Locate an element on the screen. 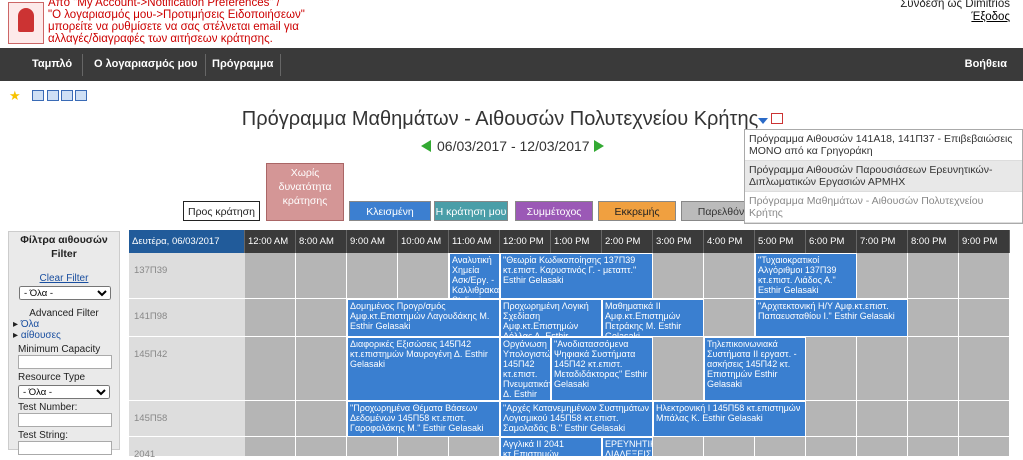 The height and width of the screenshot is (460, 1023). calendar-icon is located at coordinates (777, 118).